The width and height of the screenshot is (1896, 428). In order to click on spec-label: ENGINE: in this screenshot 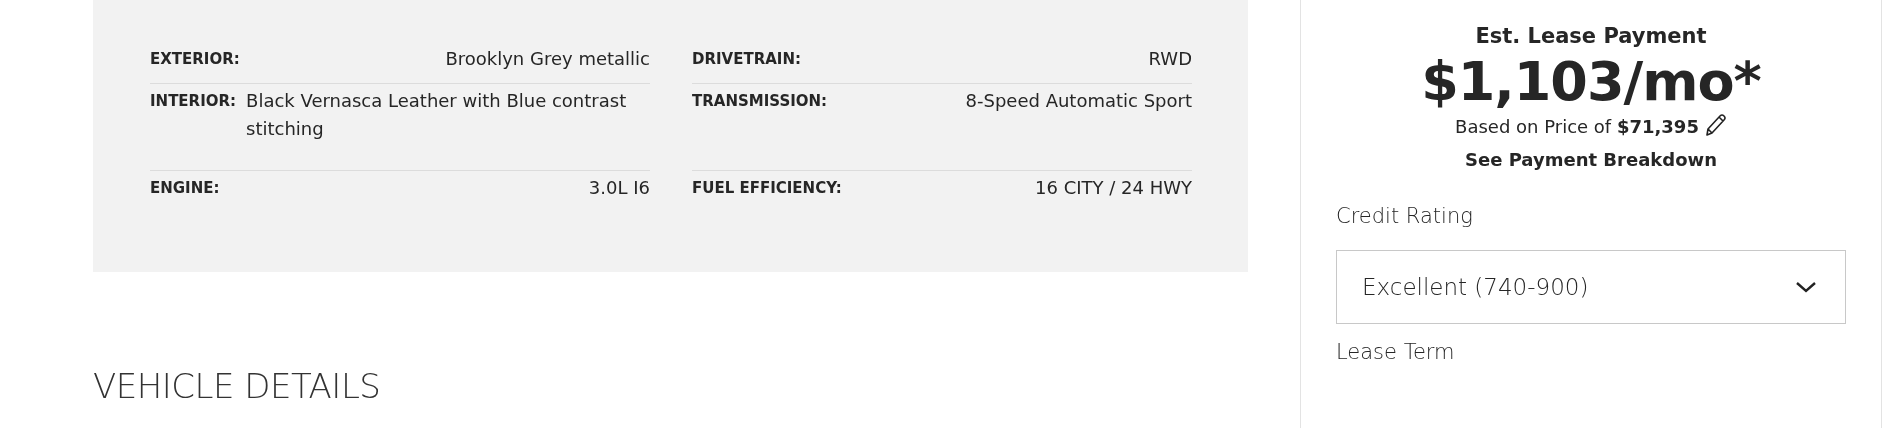, I will do `click(185, 188)`.